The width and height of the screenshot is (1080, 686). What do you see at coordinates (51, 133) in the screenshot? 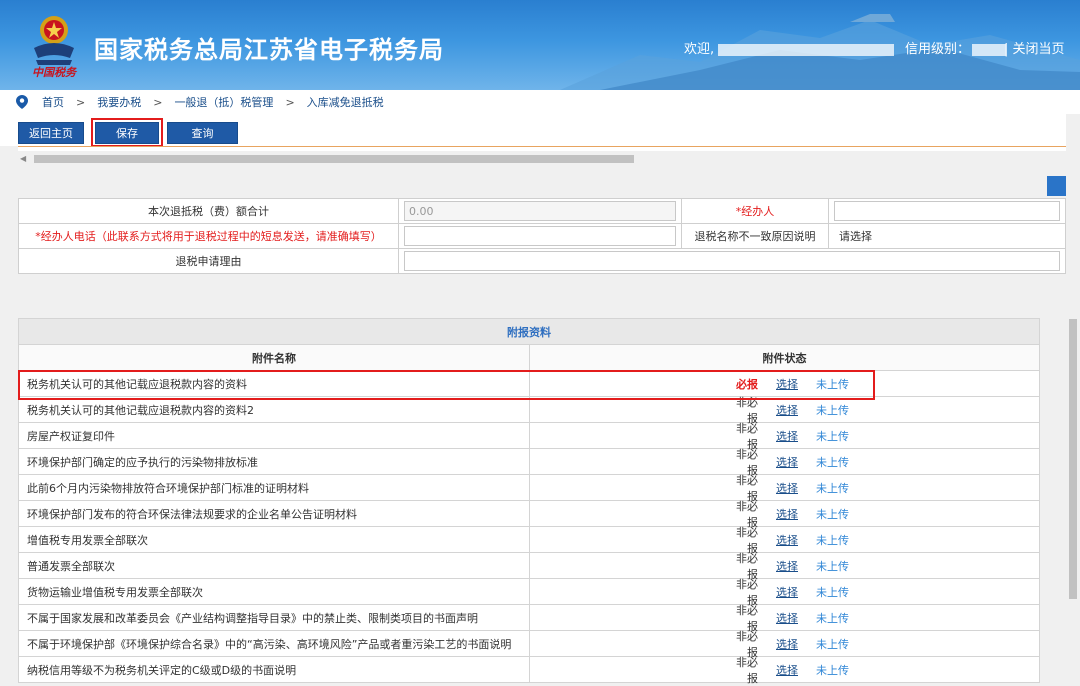
I see `back-home-button: 返回主页` at bounding box center [51, 133].